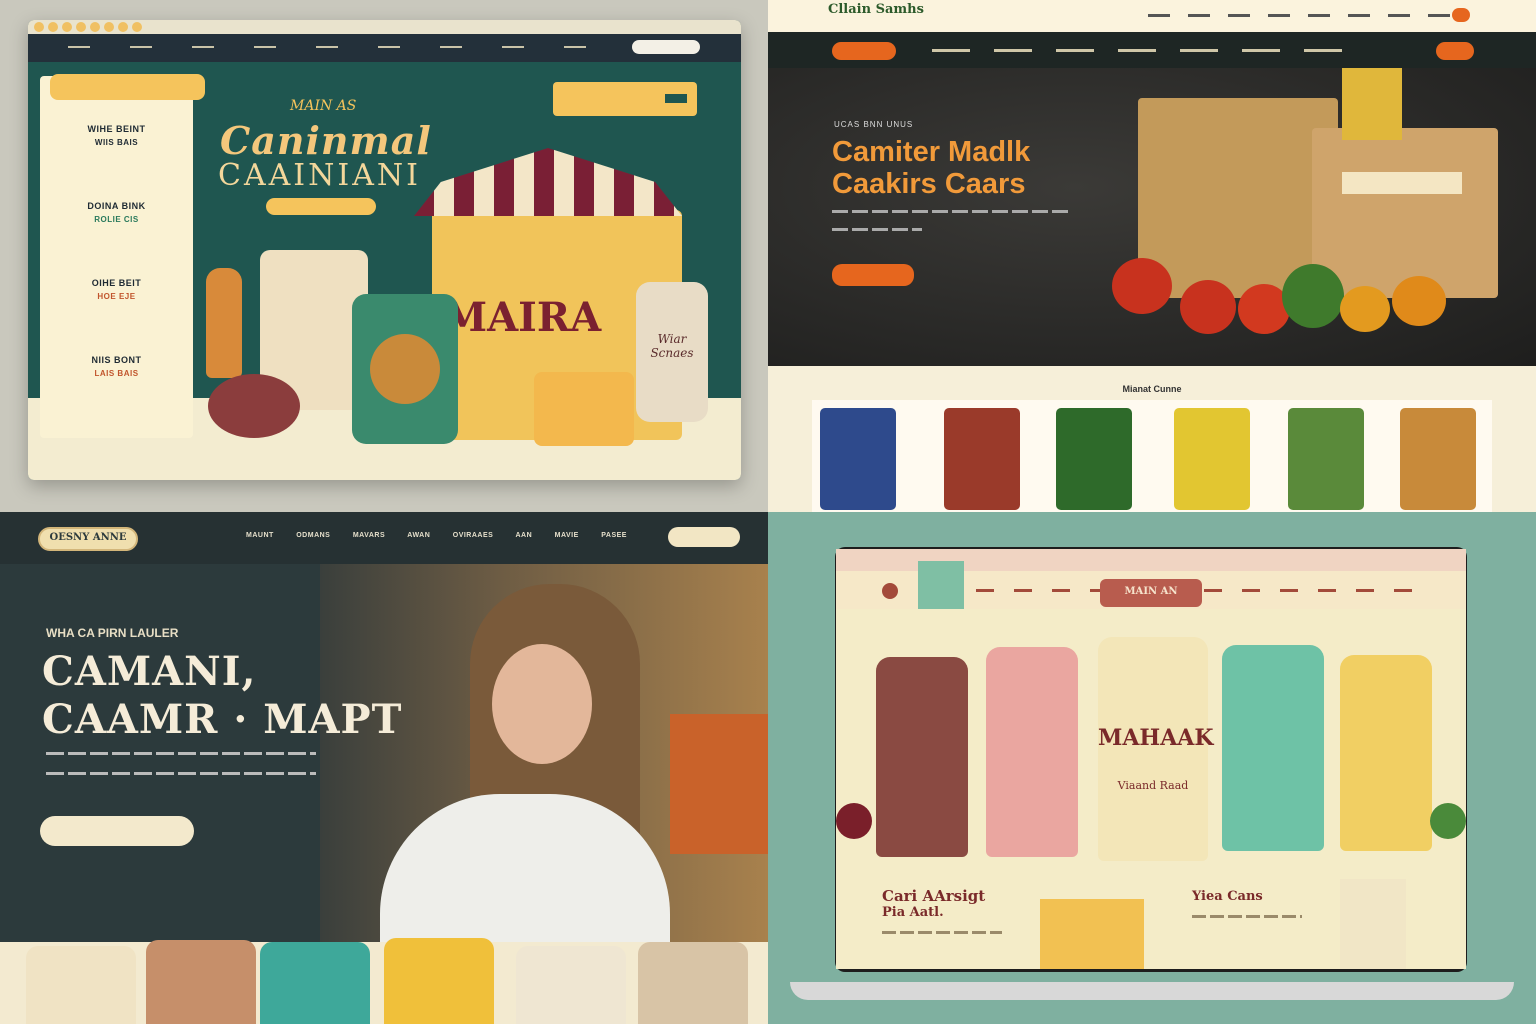 The height and width of the screenshot is (1024, 1536). What do you see at coordinates (672, 352) in the screenshot?
I see `canister: Wiar Scnaes` at bounding box center [672, 352].